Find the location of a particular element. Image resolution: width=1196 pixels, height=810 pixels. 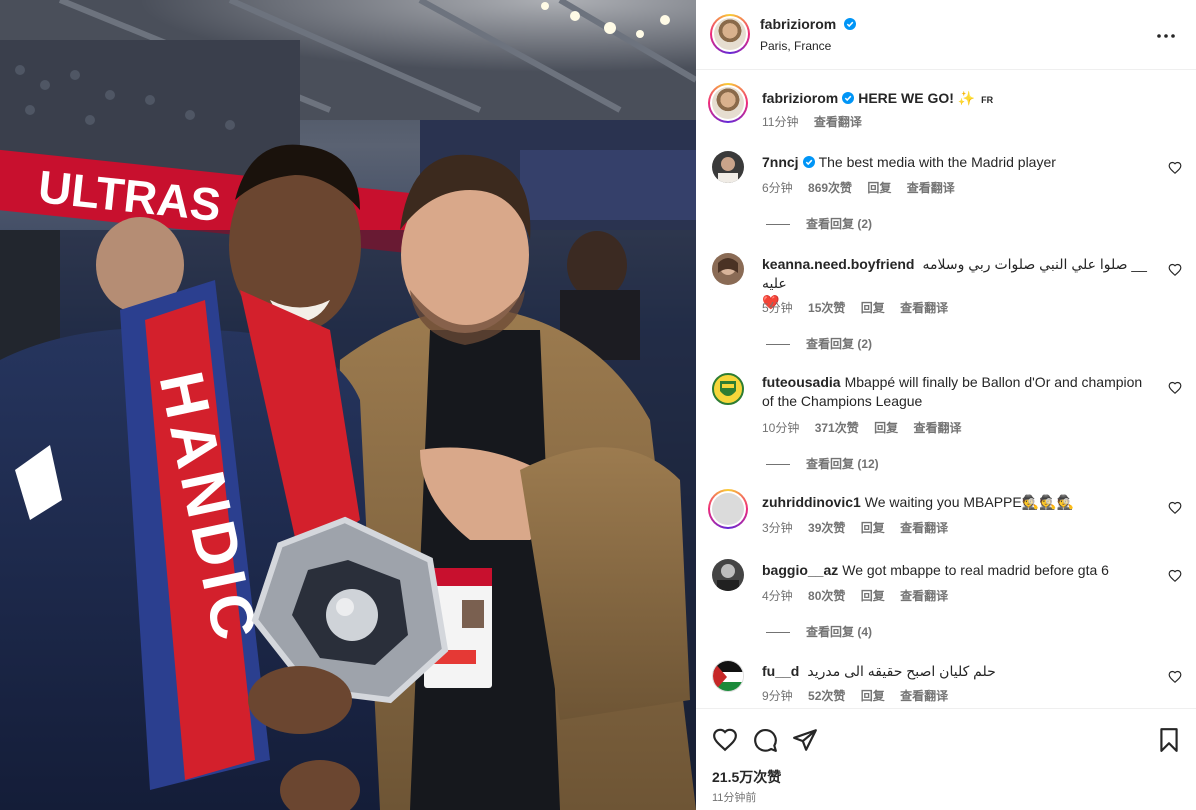

post-time: 11分钟前 is located at coordinates (734, 798).